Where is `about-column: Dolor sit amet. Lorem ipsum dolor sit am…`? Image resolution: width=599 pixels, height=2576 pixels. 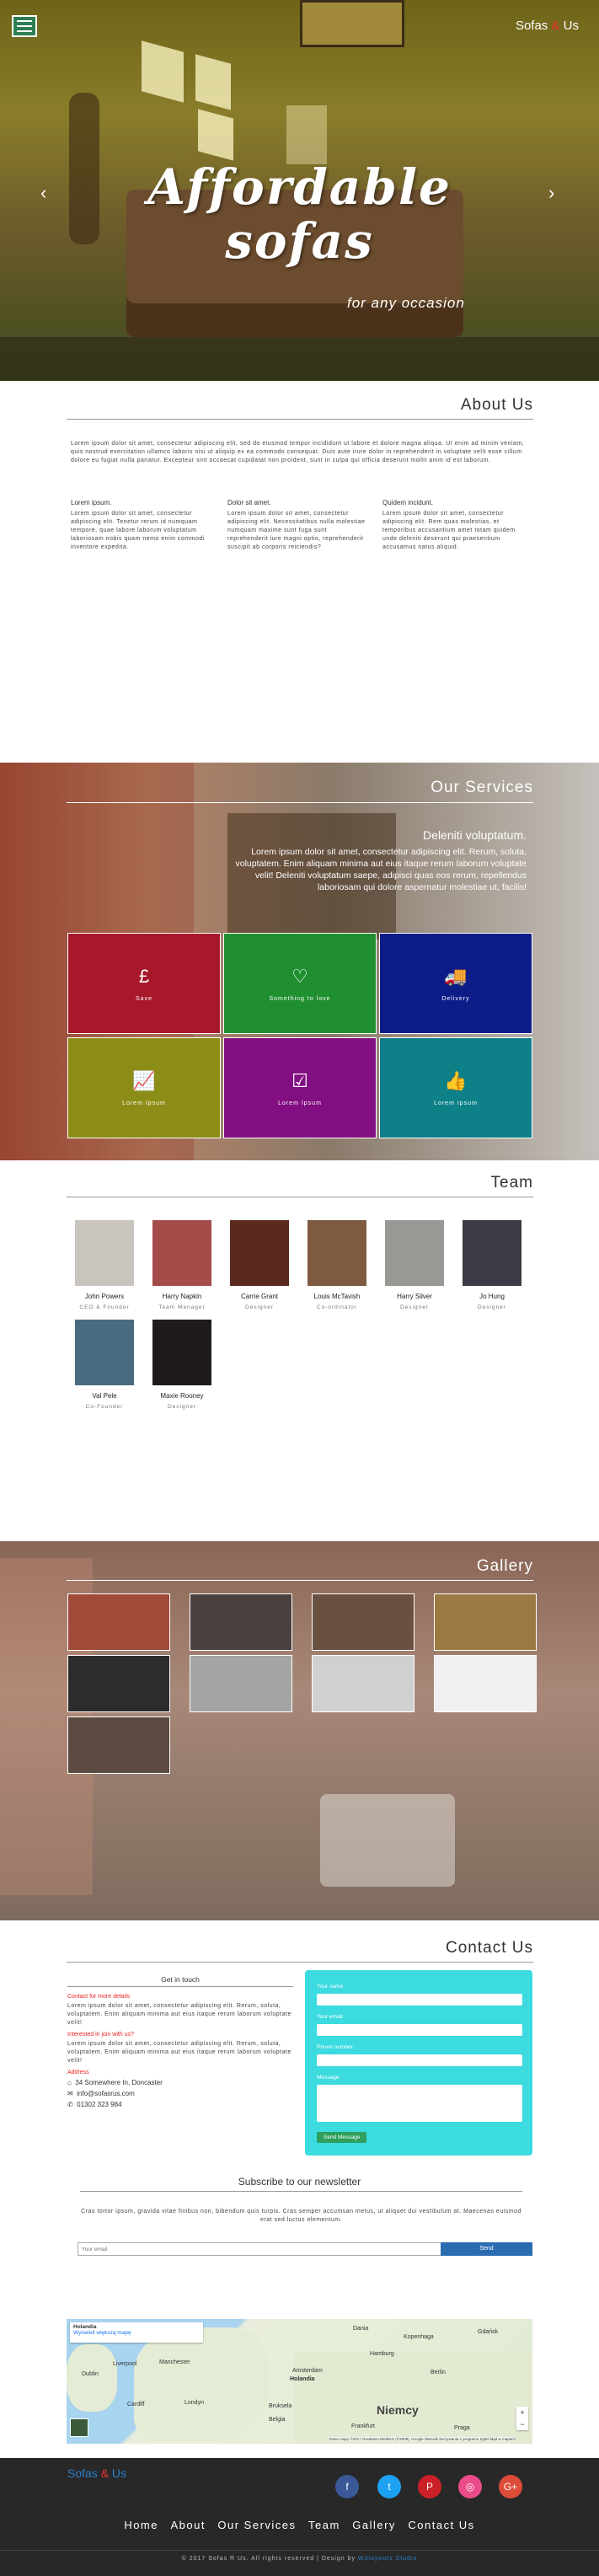
about-column: Dolor sit amet. Lorem ipsum dolor sit am… is located at coordinates (296, 525).